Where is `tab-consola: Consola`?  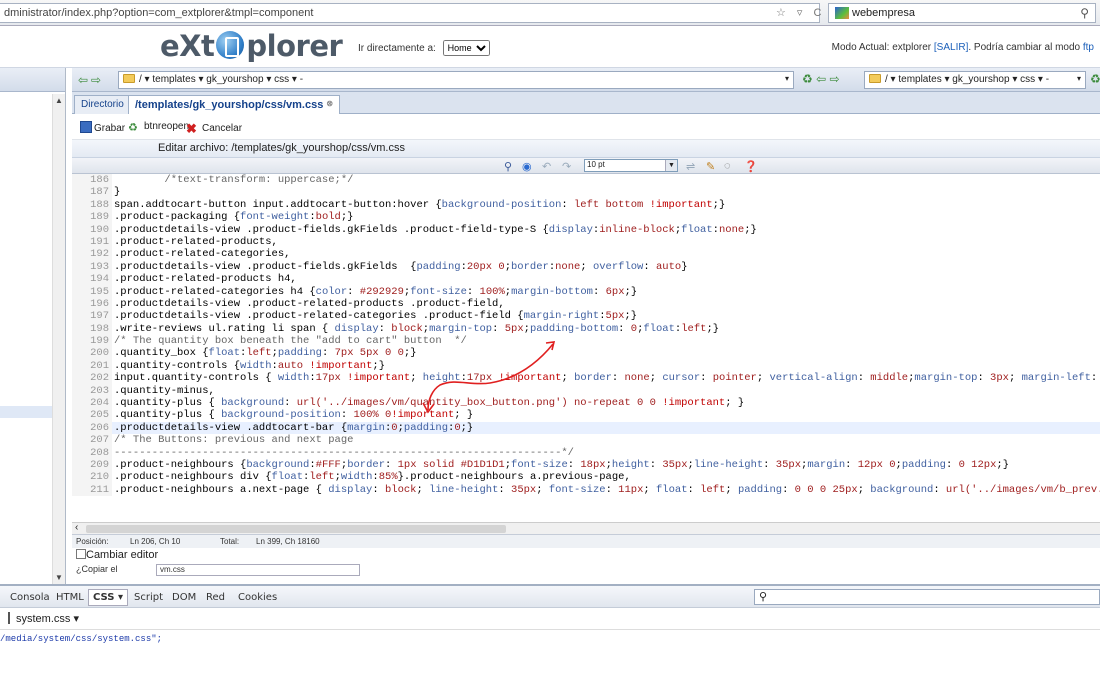 tab-consola: Consola is located at coordinates (30, 597).